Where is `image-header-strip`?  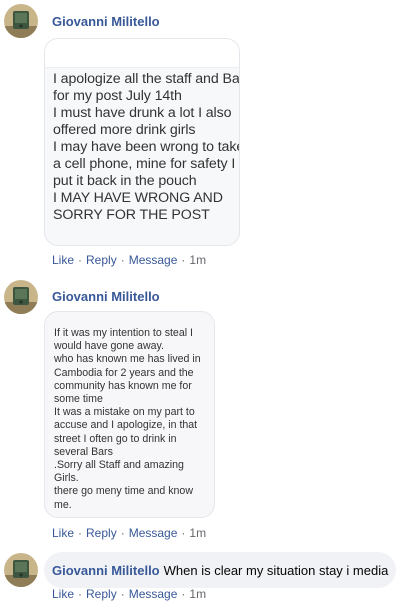
image-header-strip is located at coordinates (142, 53).